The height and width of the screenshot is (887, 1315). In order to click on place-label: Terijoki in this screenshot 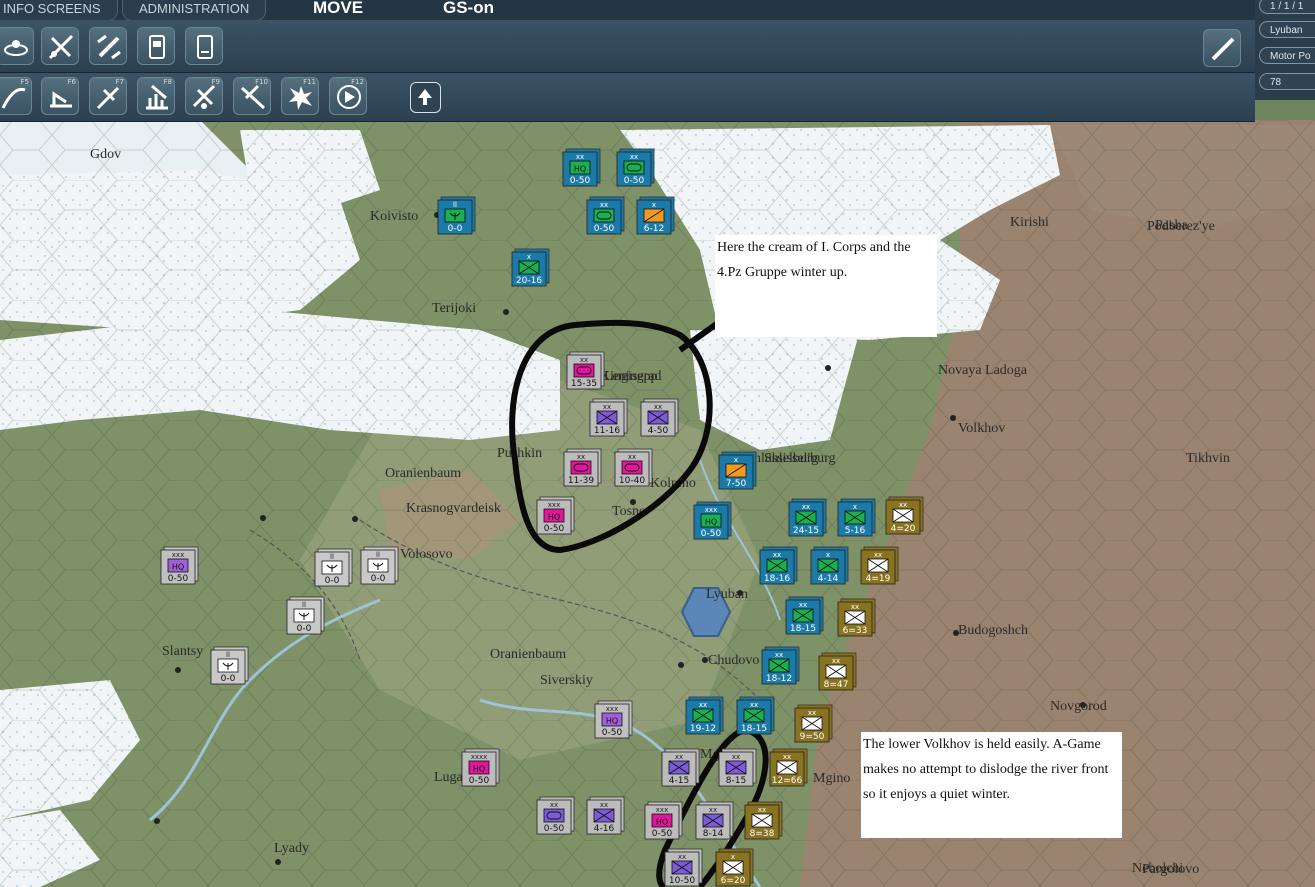, I will do `click(454, 308)`.